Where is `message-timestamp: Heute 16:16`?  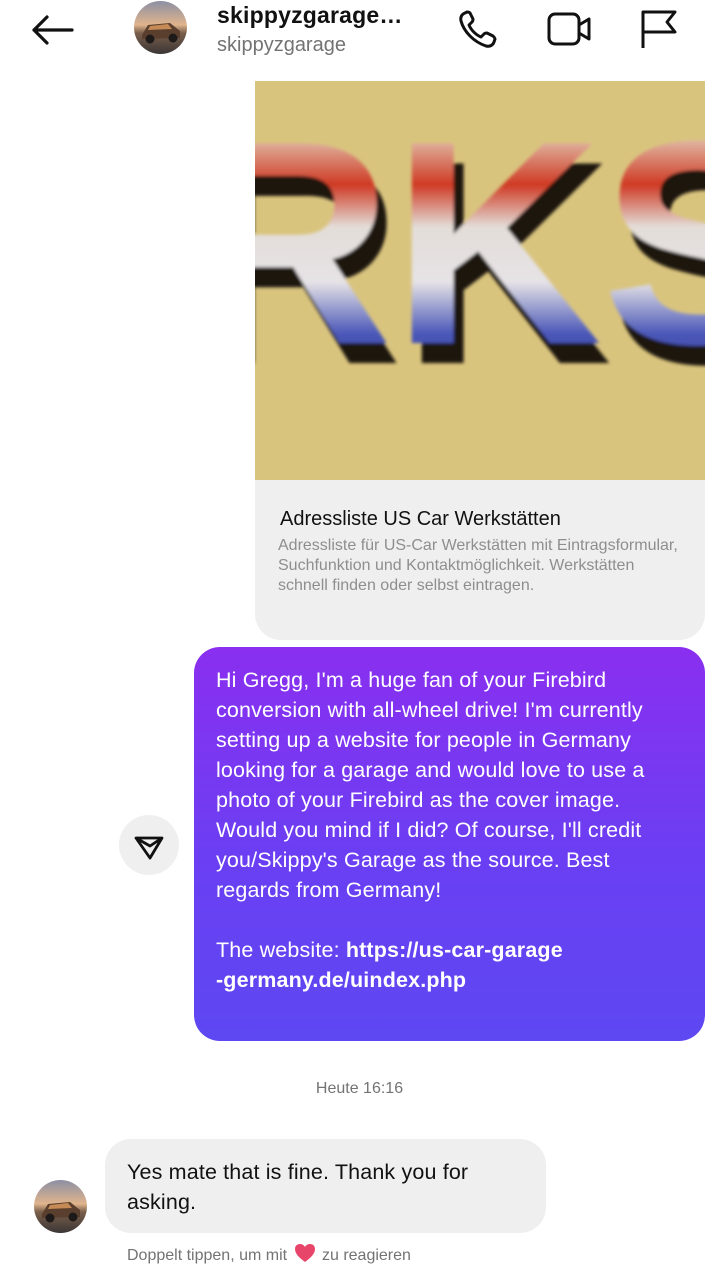
message-timestamp: Heute 16:16 is located at coordinates (359, 1088).